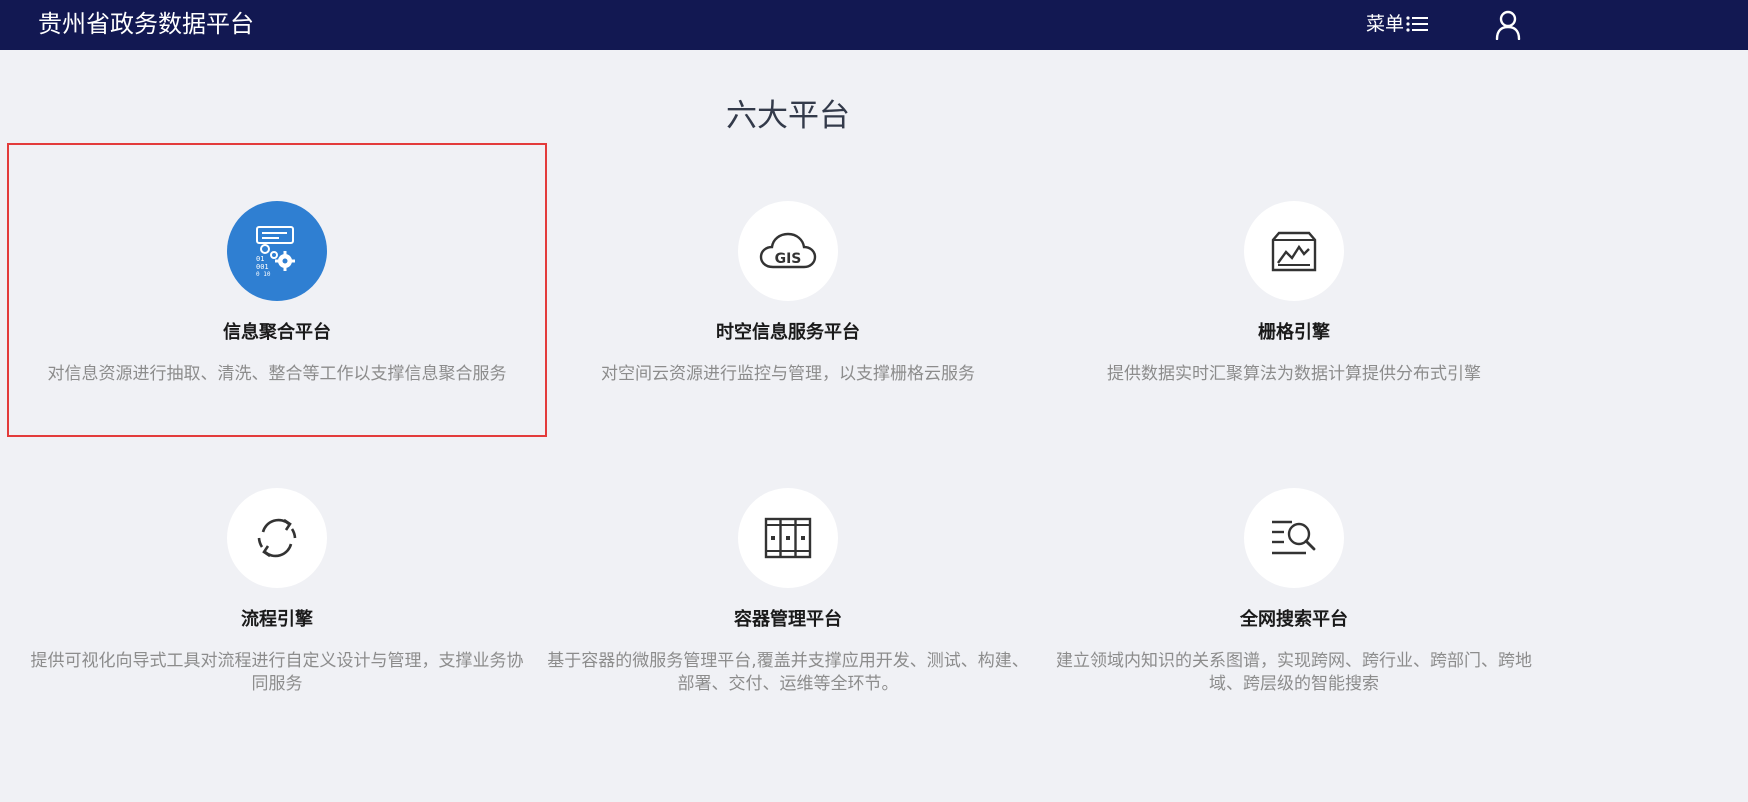  What do you see at coordinates (788, 619) in the screenshot?
I see `platform-title: 容器管理平台` at bounding box center [788, 619].